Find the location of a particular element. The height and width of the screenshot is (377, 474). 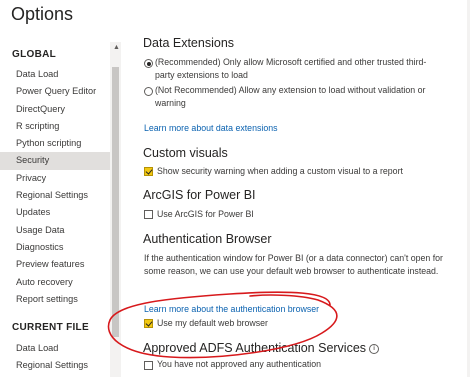

sidebar-item-usage-data: Usage Data is located at coordinates (55, 230).